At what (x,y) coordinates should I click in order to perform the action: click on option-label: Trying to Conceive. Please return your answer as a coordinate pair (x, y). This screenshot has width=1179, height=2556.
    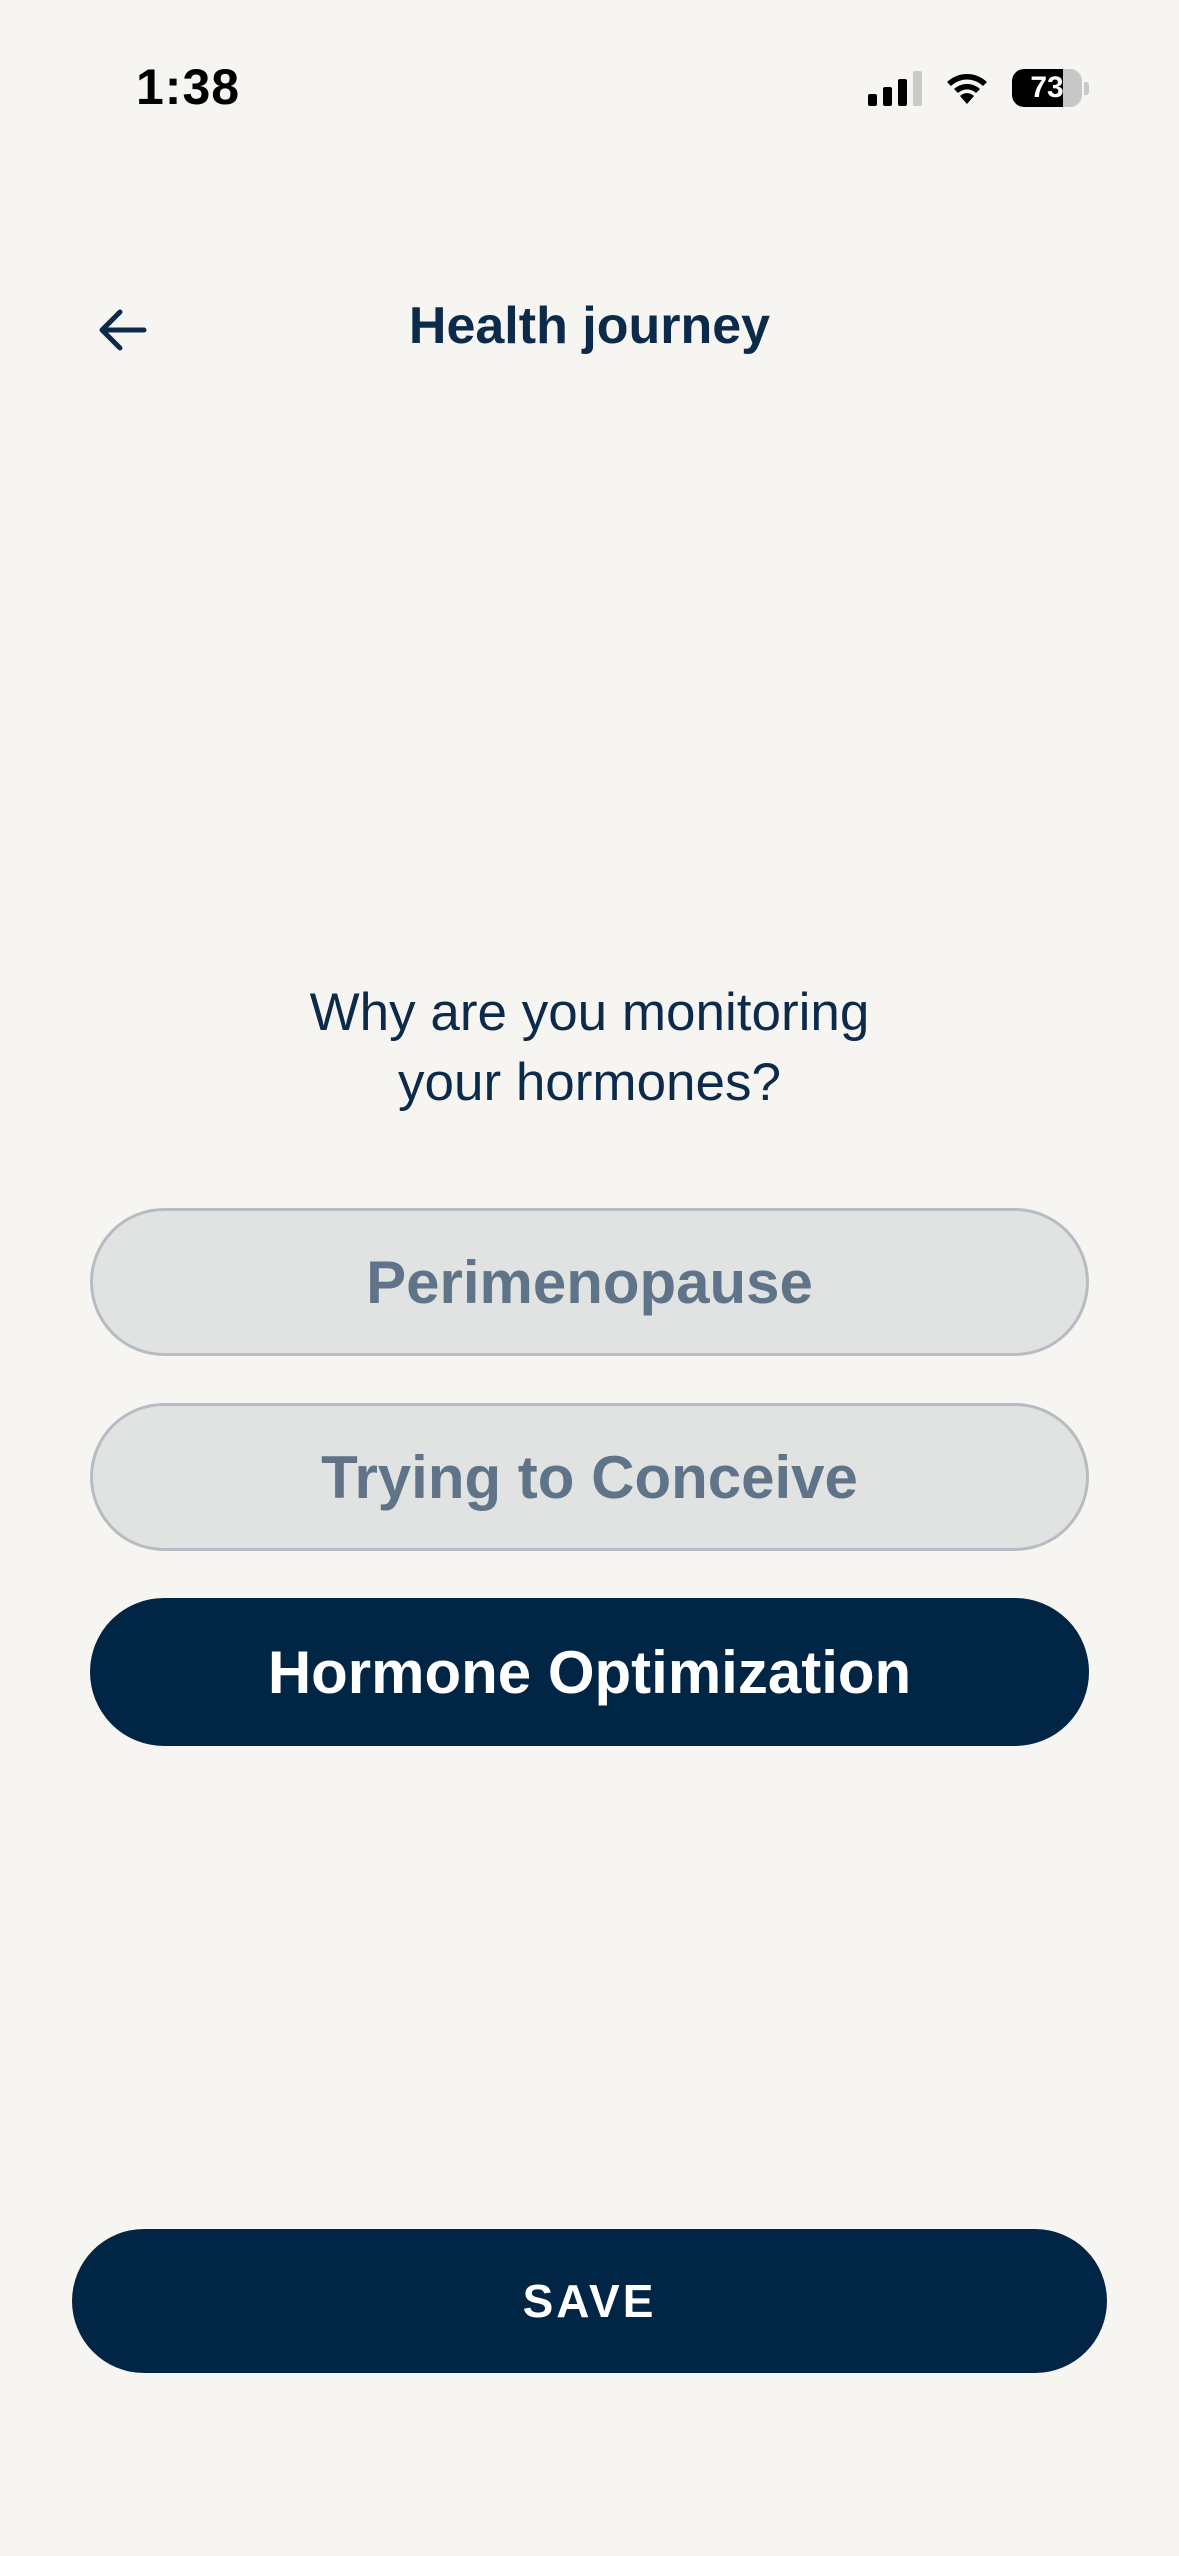
    Looking at the image, I should click on (589, 1477).